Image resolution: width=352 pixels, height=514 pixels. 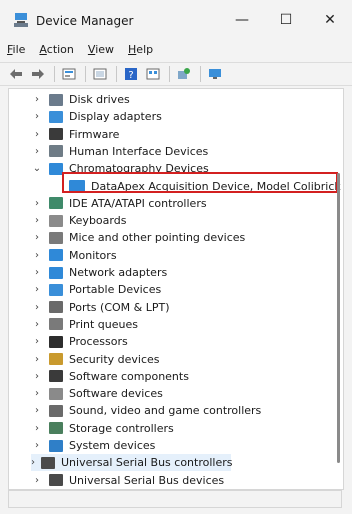 I want to click on menu-file: File, so click(x=16, y=50).